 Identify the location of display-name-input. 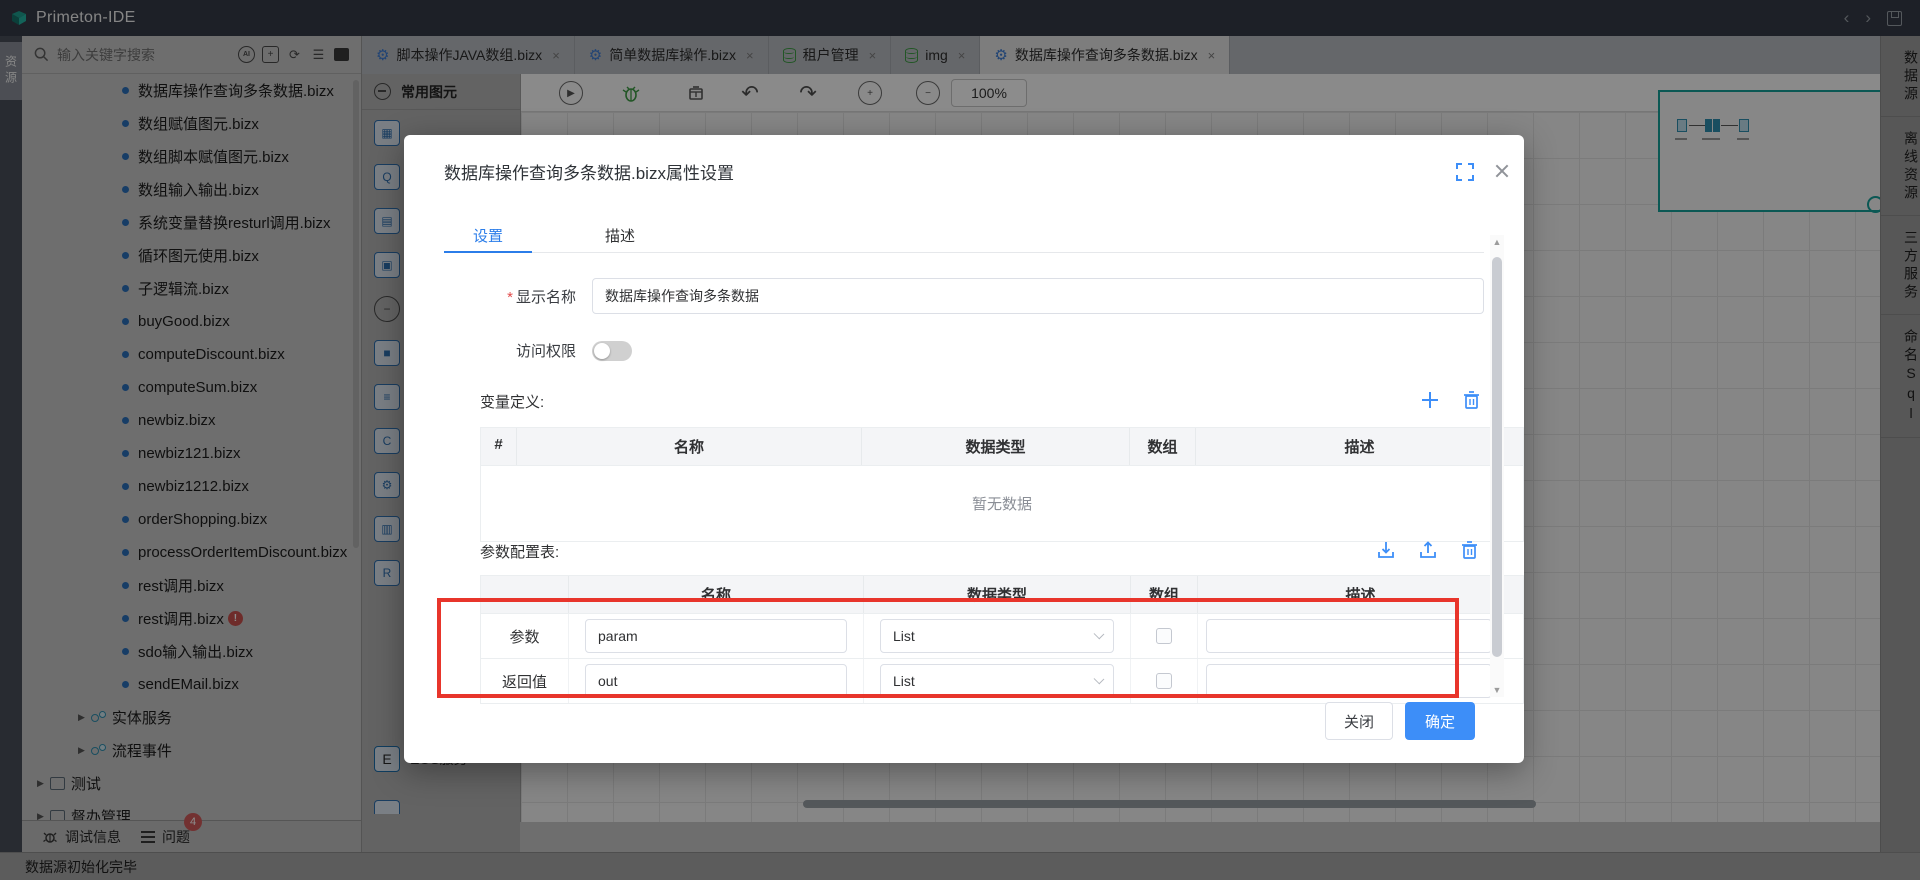
(1038, 296).